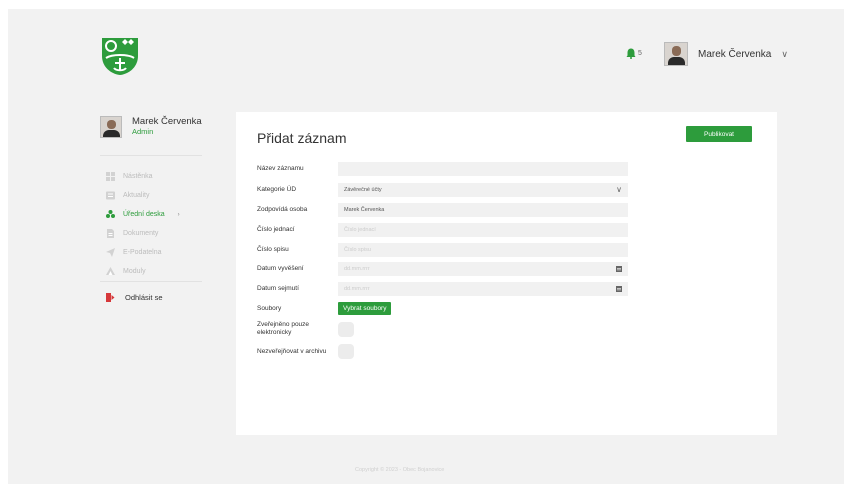  What do you see at coordinates (110, 297) in the screenshot?
I see `logout-icon` at bounding box center [110, 297].